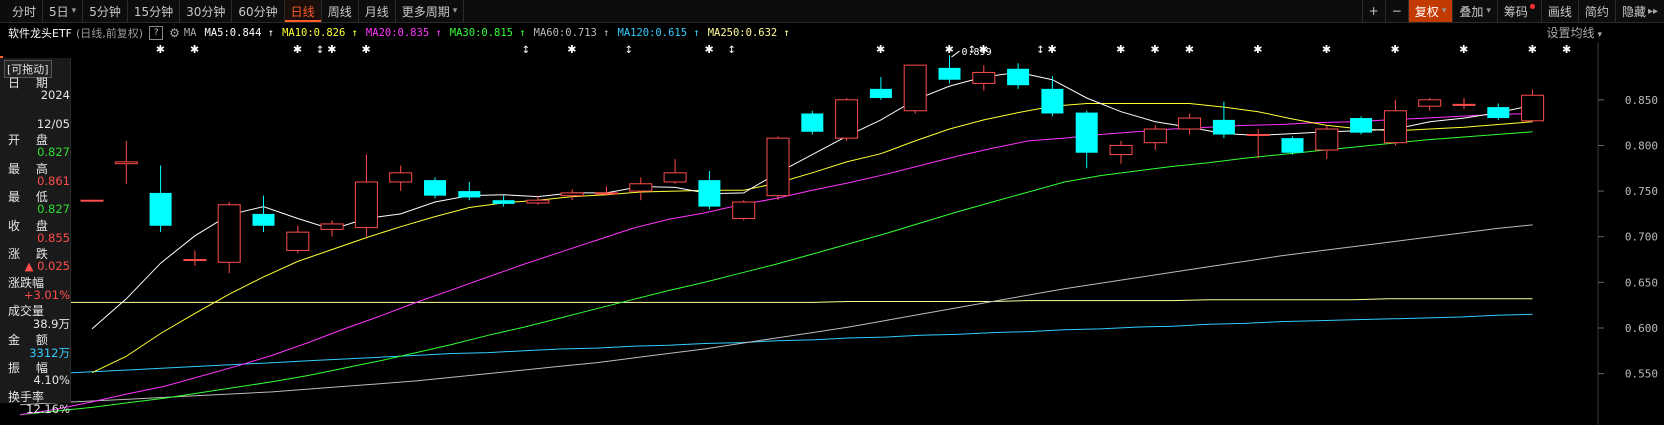 The width and height of the screenshot is (1664, 425). I want to click on ma-value-6: MA250:0.632 ↑, so click(748, 32).